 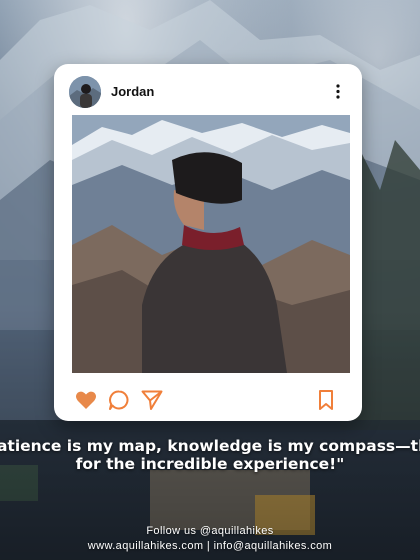 What do you see at coordinates (132, 91) in the screenshot?
I see `username: Jordan` at bounding box center [132, 91].